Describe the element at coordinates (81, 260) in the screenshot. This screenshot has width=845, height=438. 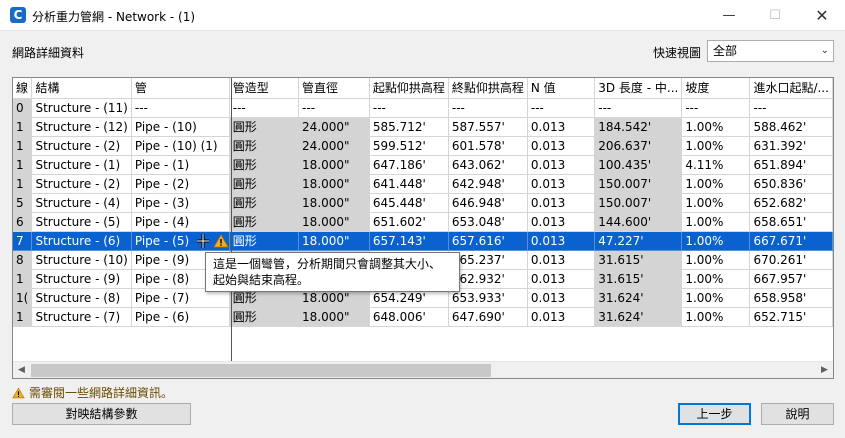
I see `table-cell: Structure - (10)` at that location.